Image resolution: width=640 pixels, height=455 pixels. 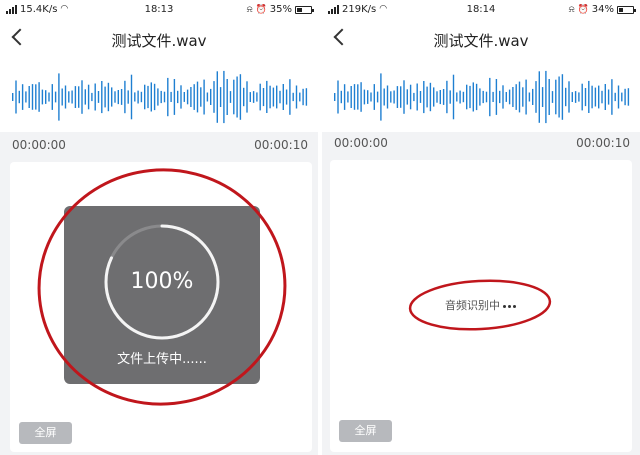 I want to click on time-bar: 00:00:00 00:00:10, so click(x=159, y=146).